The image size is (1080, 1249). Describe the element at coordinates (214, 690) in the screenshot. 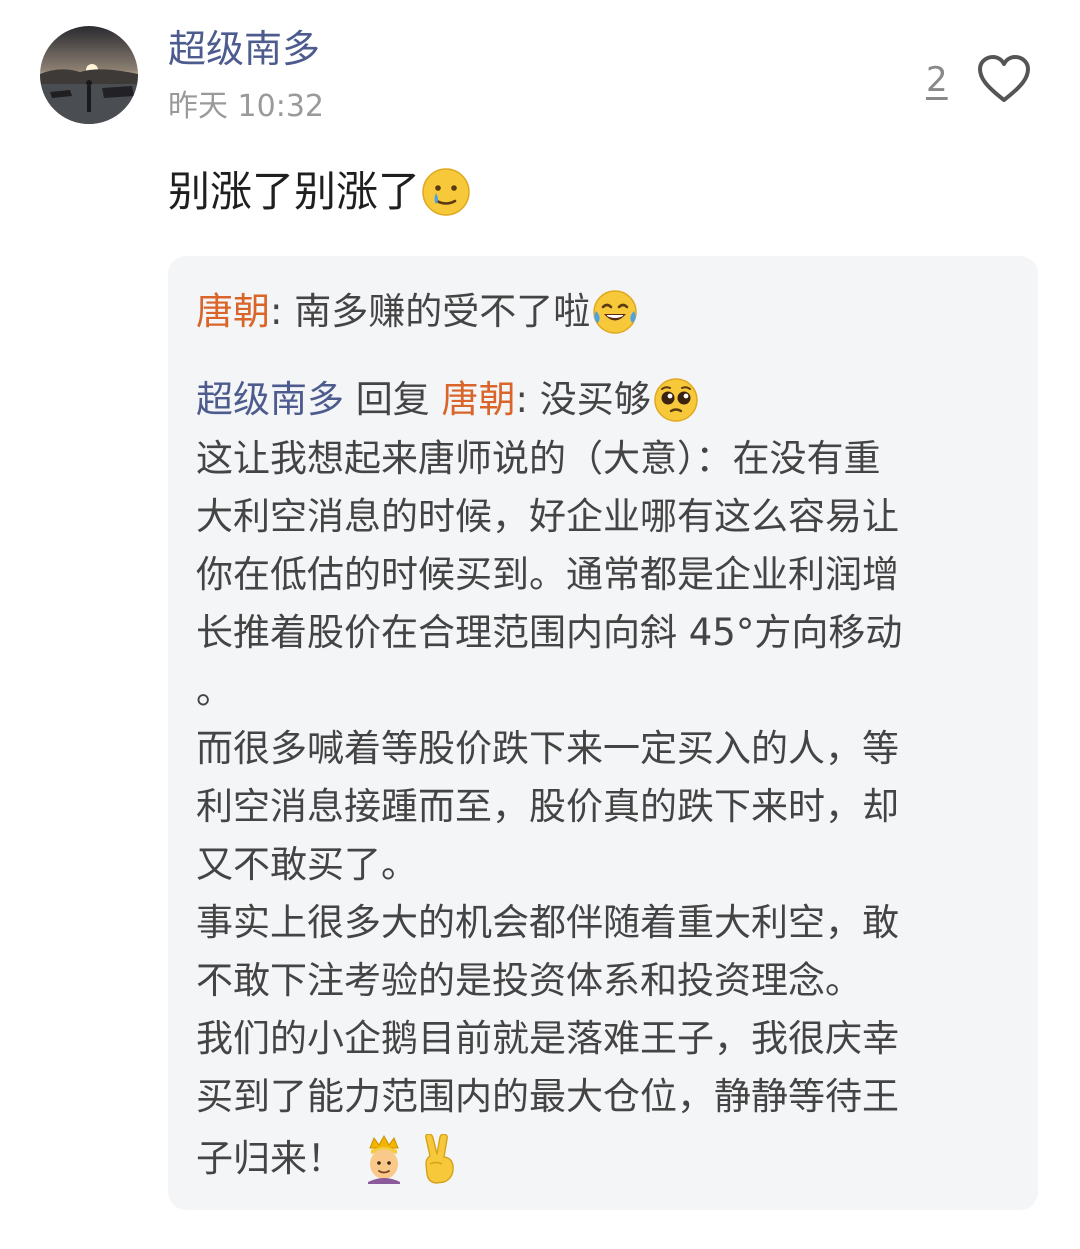

I see `reply-body-line: 。` at that location.